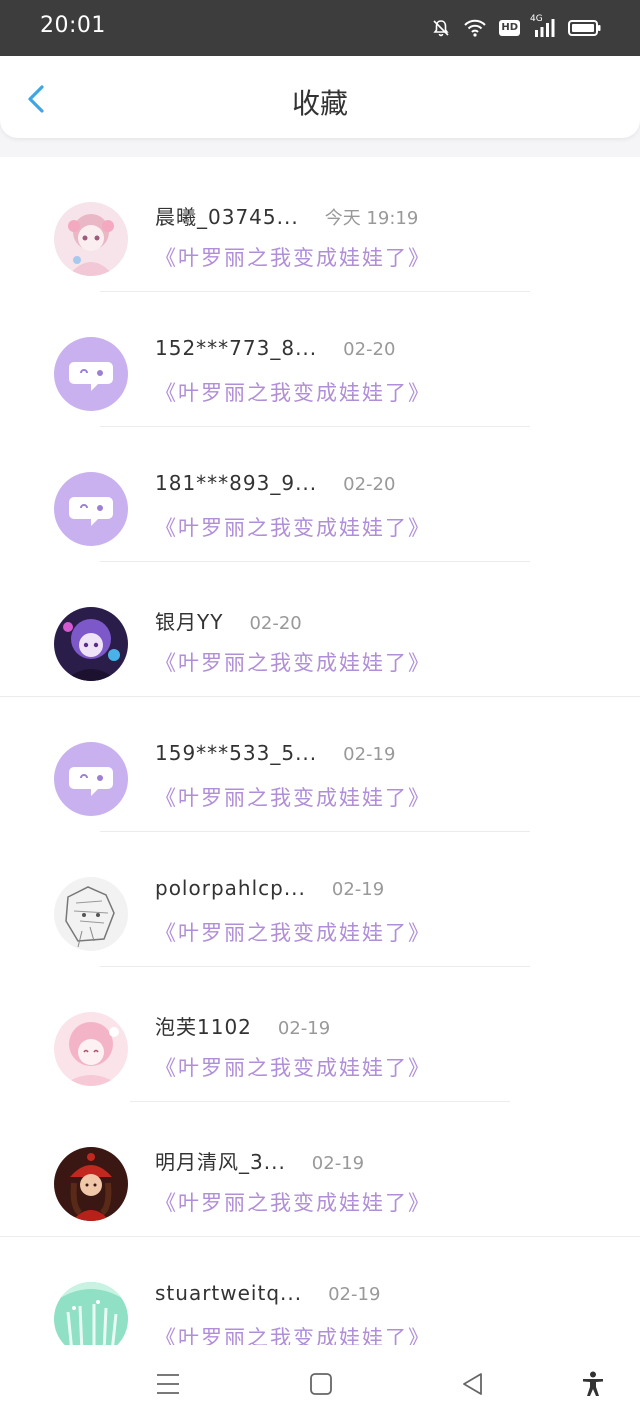 The image size is (640, 1422). I want to click on status-bar: 20:01 HD 4G, so click(320, 28).